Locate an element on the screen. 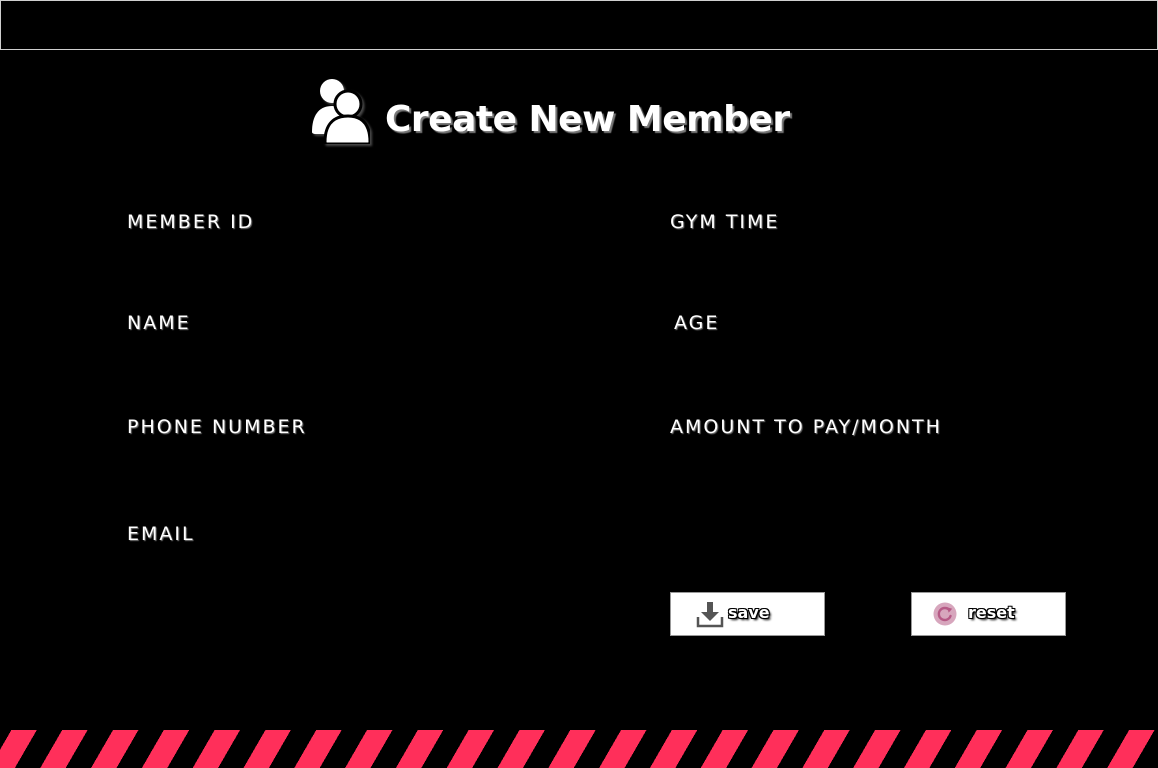 This screenshot has height=768, width=1158. email-label: EMAIL is located at coordinates (161, 534).